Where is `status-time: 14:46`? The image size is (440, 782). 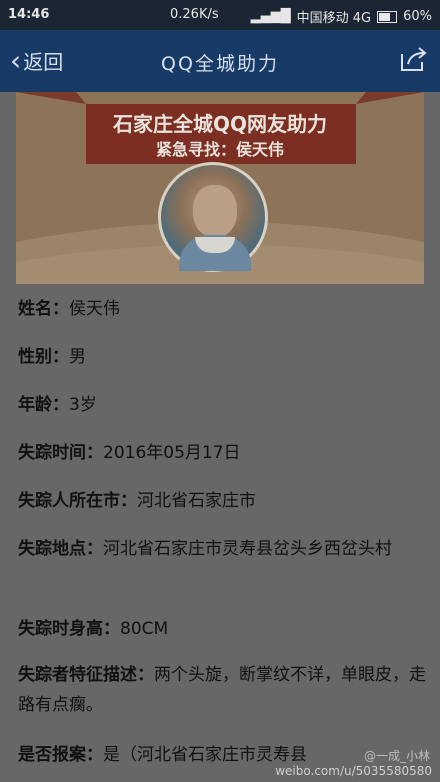
status-time: 14:46 is located at coordinates (29, 14).